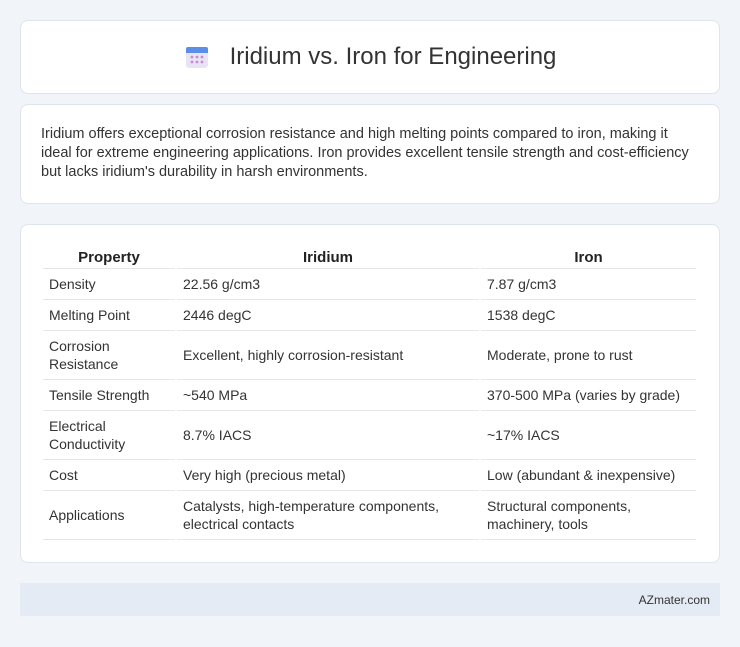 The image size is (740, 647). What do you see at coordinates (588, 257) in the screenshot?
I see `header-iron: Iron` at bounding box center [588, 257].